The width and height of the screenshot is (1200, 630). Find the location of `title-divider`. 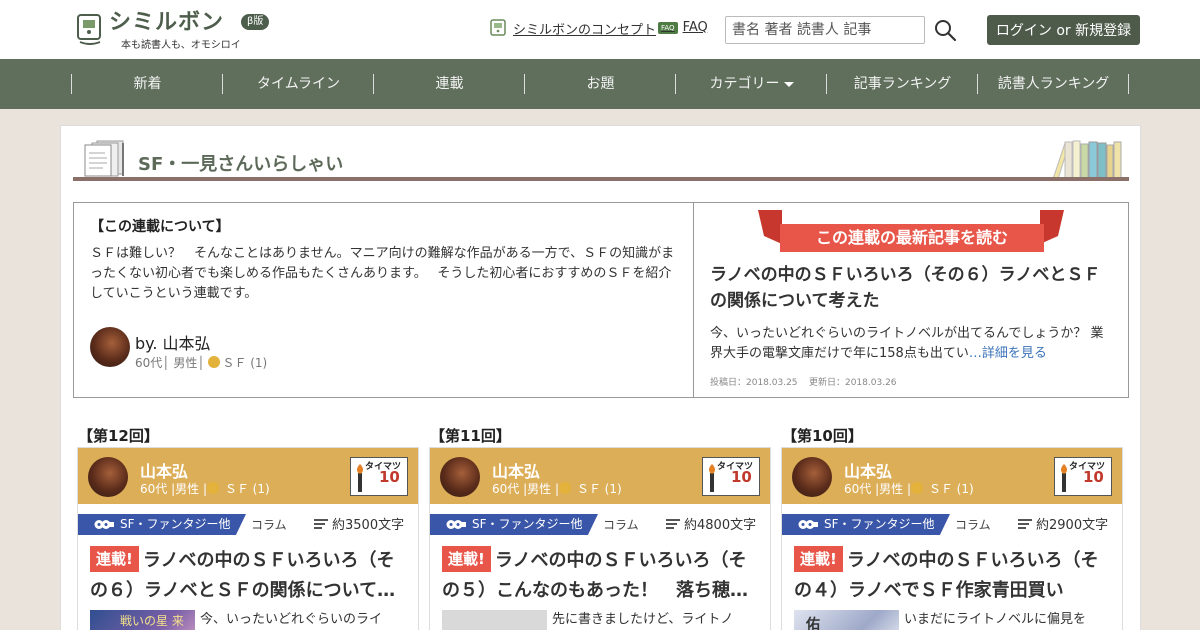

title-divider is located at coordinates (601, 179).